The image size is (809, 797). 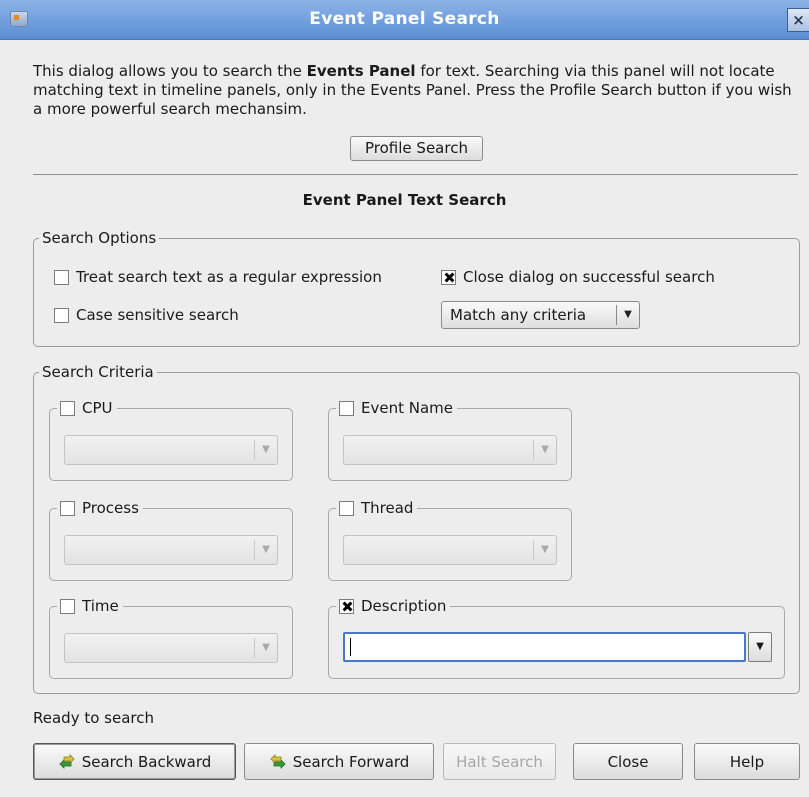 What do you see at coordinates (99, 238) in the screenshot?
I see `search-options-legend: Search Options` at bounding box center [99, 238].